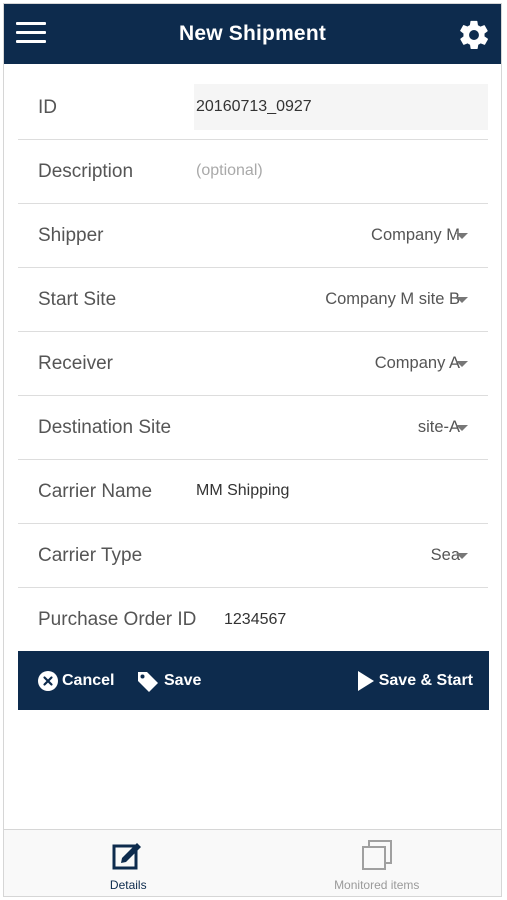  I want to click on carrier-name-field: MM Shipping, so click(341, 491).